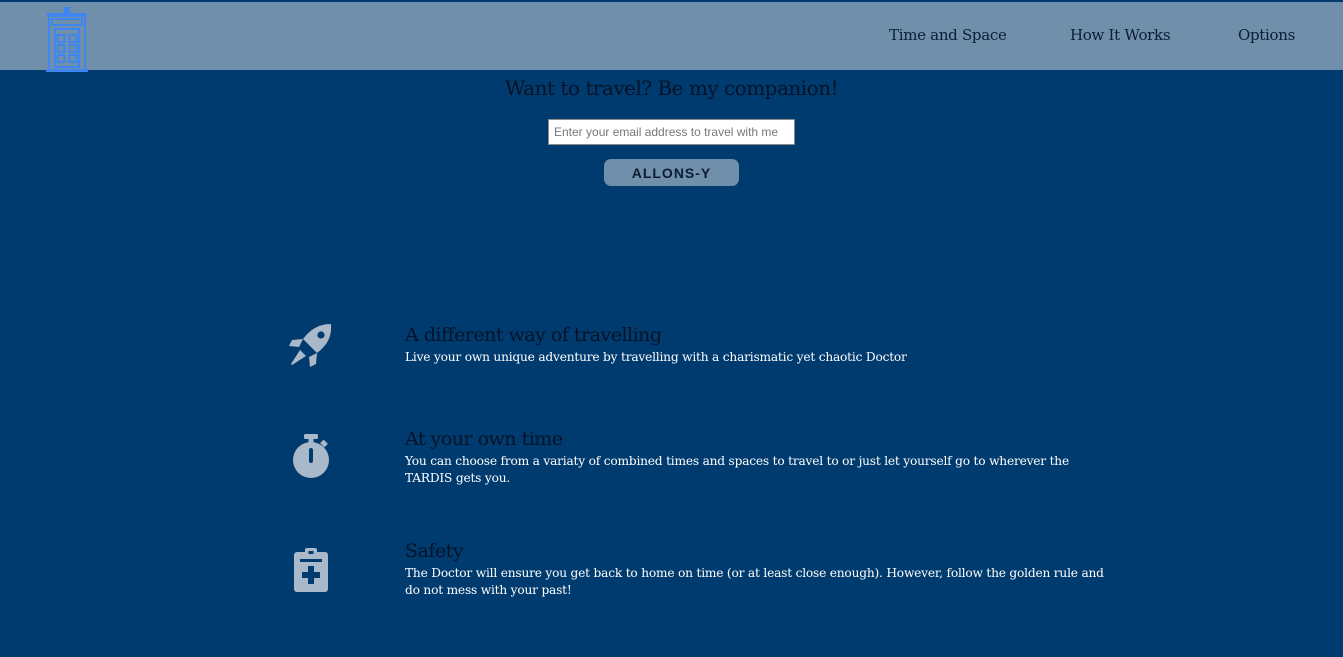  Describe the element at coordinates (533, 335) in the screenshot. I see `feature-title: A different way of travelling` at that location.